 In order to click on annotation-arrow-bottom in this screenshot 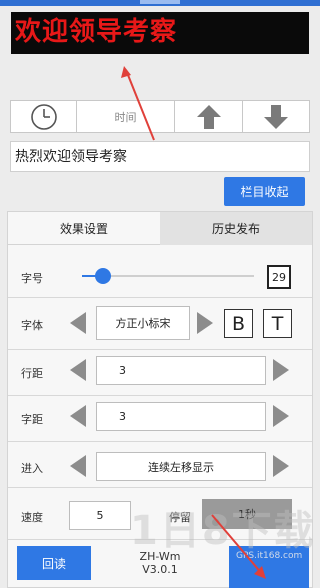, I will do `click(238, 546)`.